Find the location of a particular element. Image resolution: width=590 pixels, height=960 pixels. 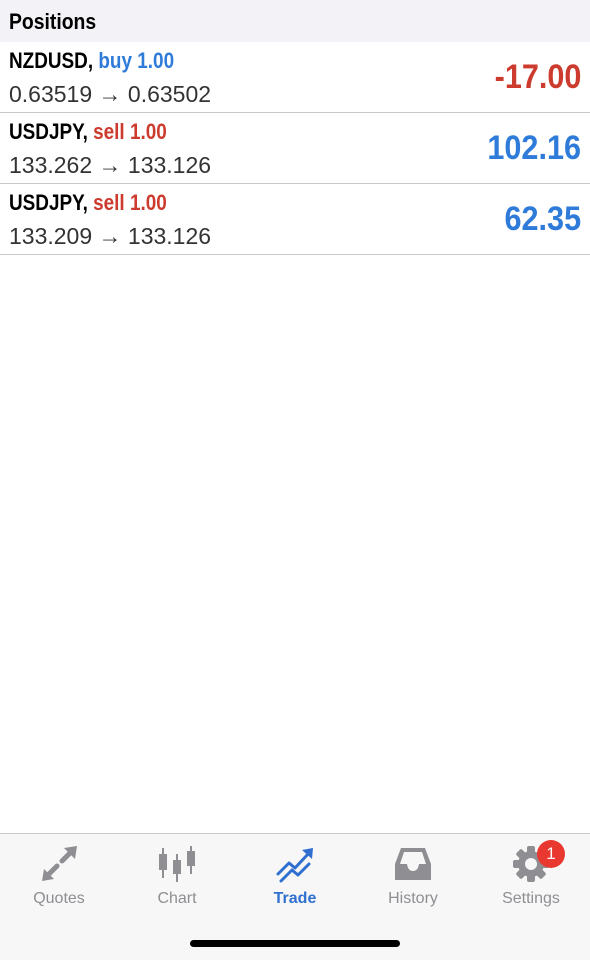

position-symbol: NZDUSD is located at coordinates (48, 60).